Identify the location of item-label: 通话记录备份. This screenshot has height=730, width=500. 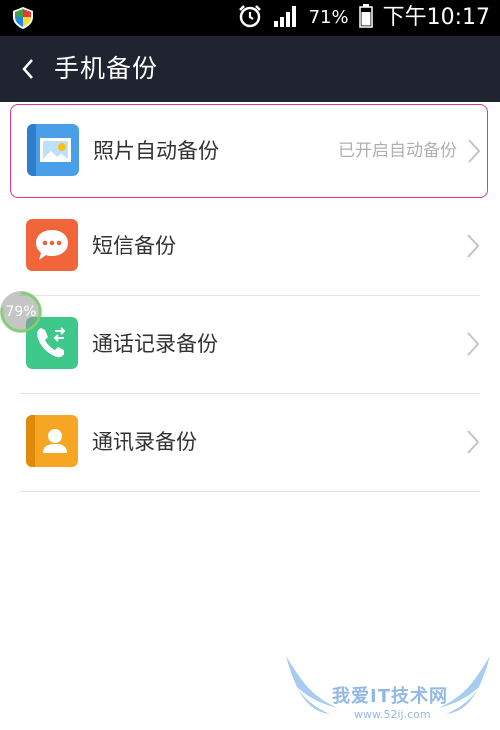
(155, 344).